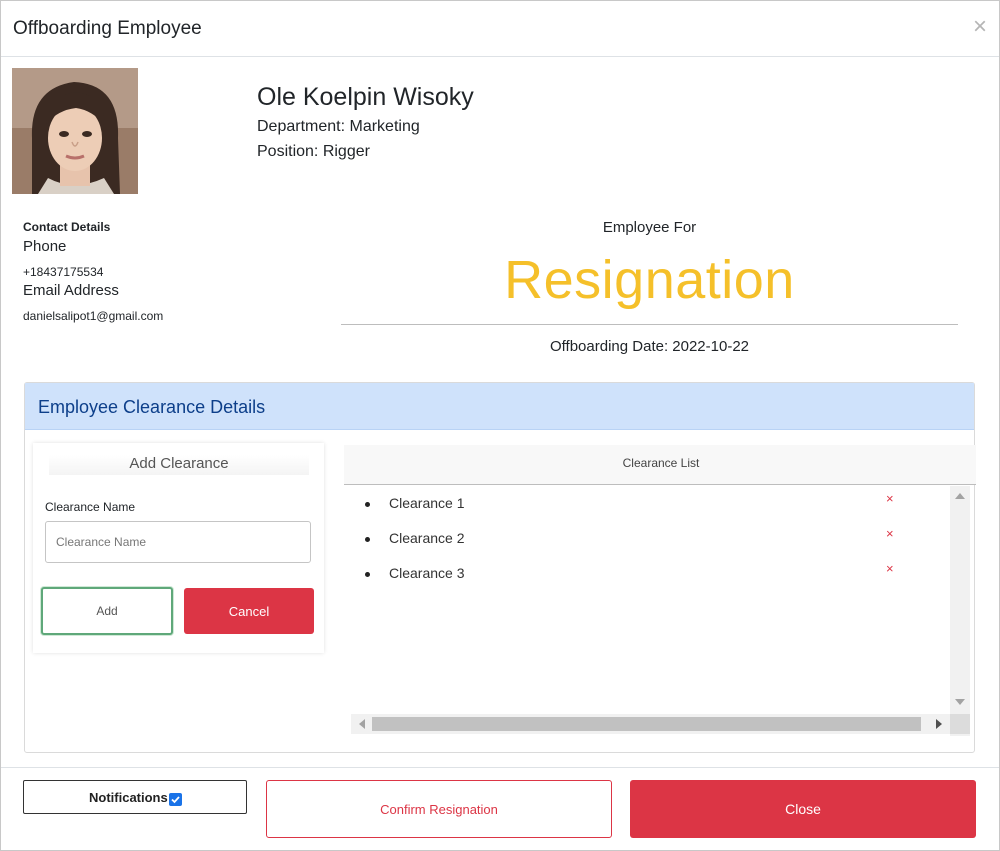  What do you see at coordinates (67, 227) in the screenshot?
I see `contact-details-heading: Contact Details` at bounding box center [67, 227].